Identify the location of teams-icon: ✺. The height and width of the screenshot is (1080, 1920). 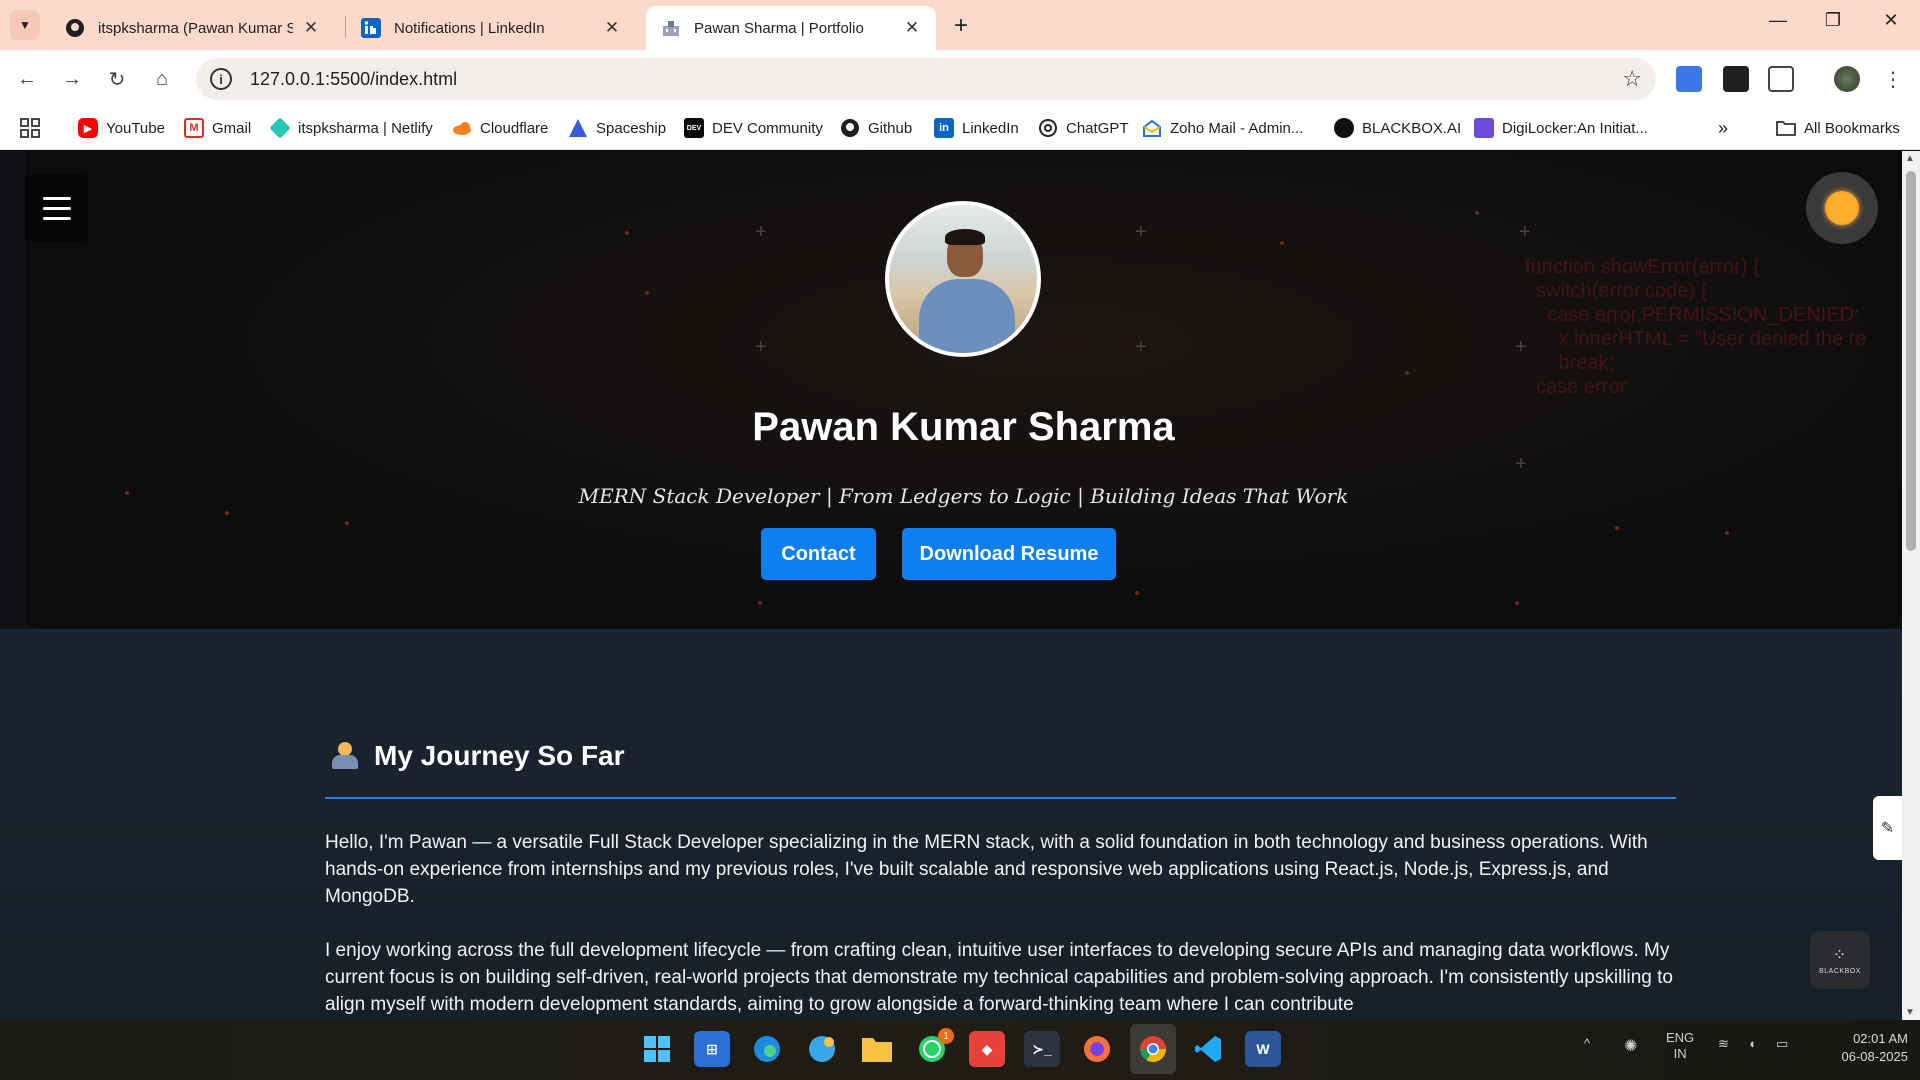
(1630, 1046).